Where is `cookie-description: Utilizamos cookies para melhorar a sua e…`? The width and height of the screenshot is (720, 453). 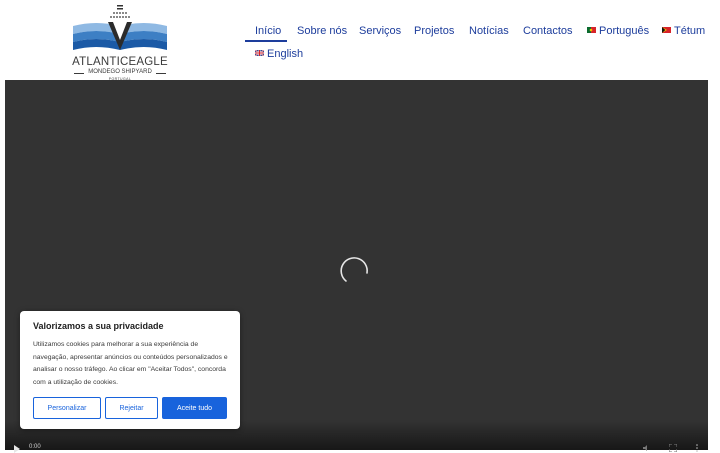 cookie-description: Utilizamos cookies para melhorar a sua e… is located at coordinates (130, 363).